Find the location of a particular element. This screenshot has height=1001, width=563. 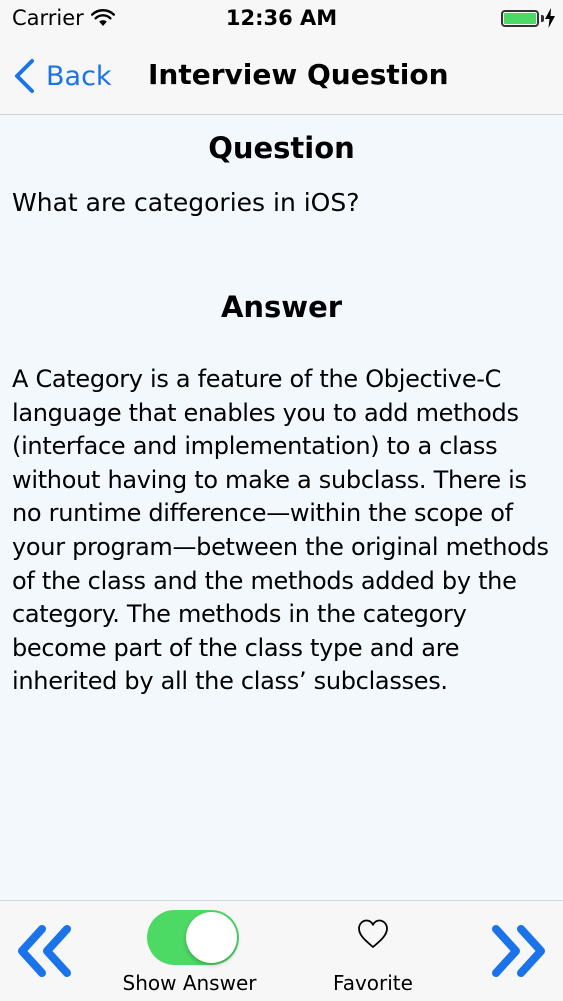

battery-icon is located at coordinates (520, 18).